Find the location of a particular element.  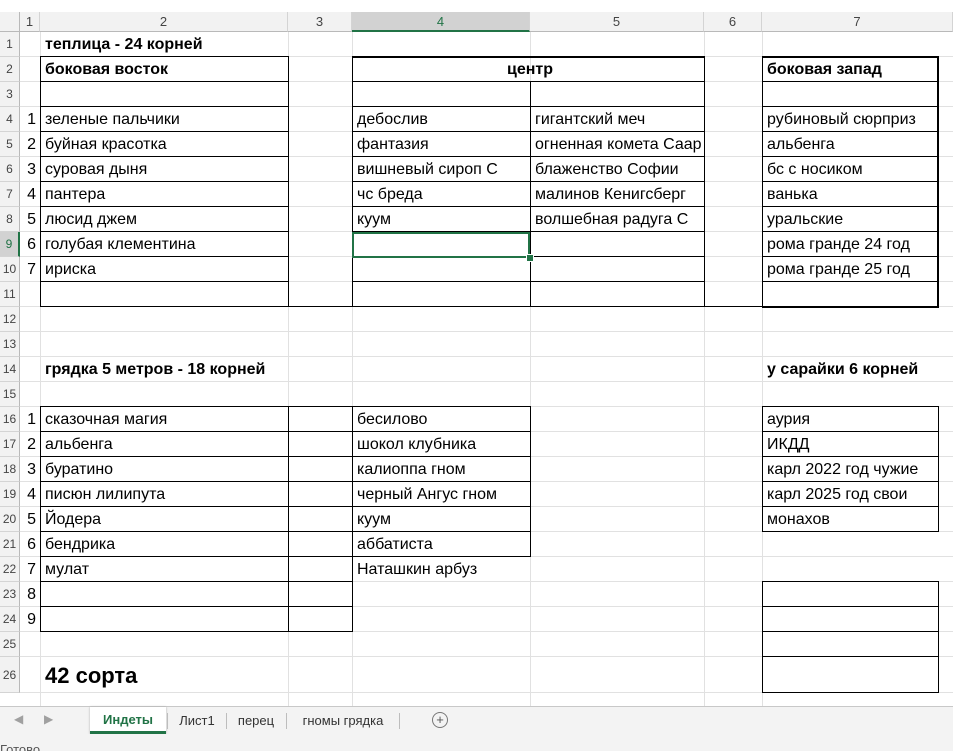

bed-variety: куум is located at coordinates (443, 519).